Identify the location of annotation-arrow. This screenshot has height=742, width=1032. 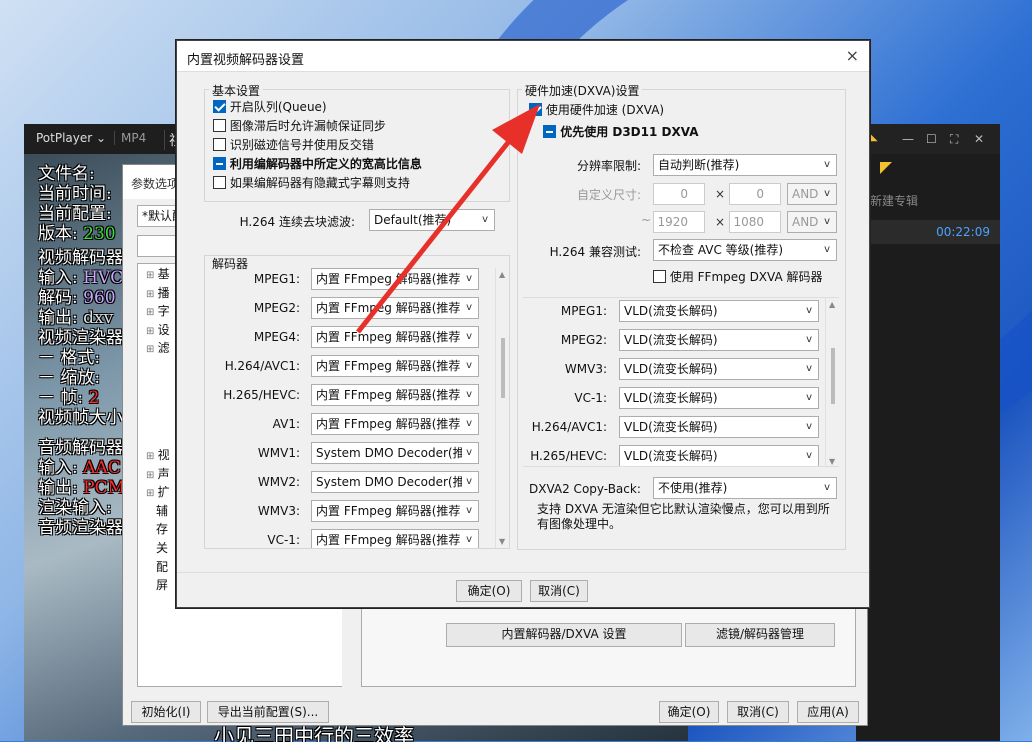
(448, 219).